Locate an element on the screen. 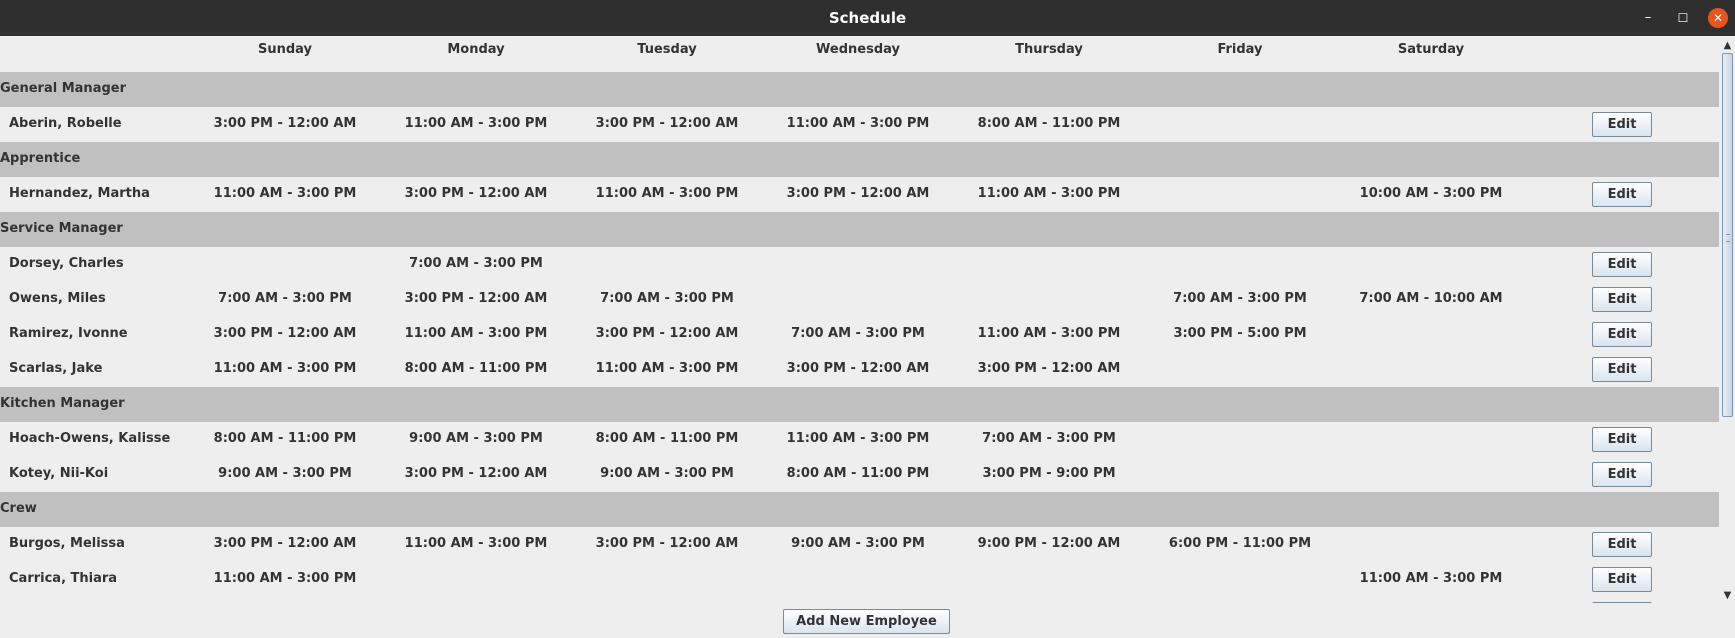  day-header-saturday: Saturday is located at coordinates (1431, 49).